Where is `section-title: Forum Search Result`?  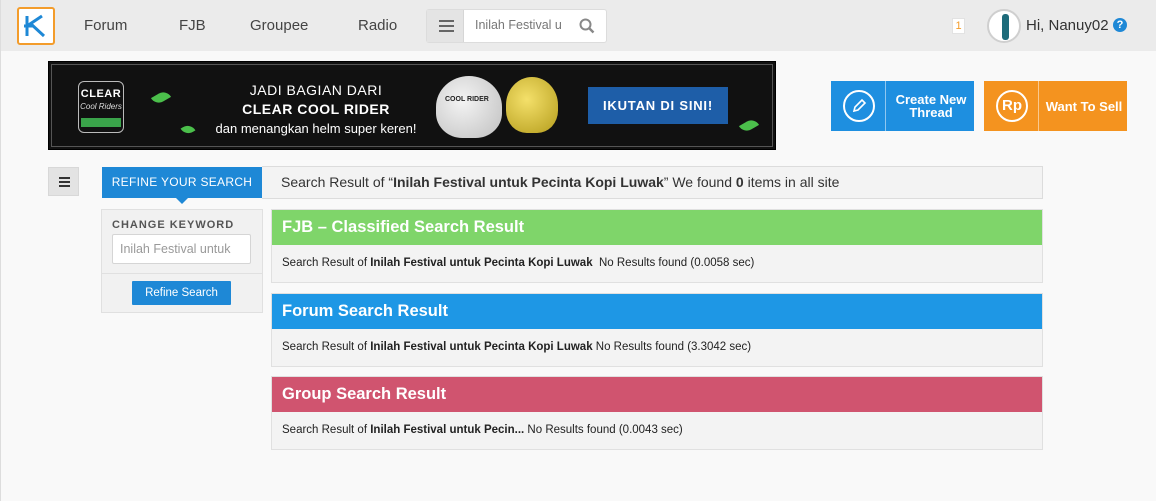 section-title: Forum Search Result is located at coordinates (657, 311).